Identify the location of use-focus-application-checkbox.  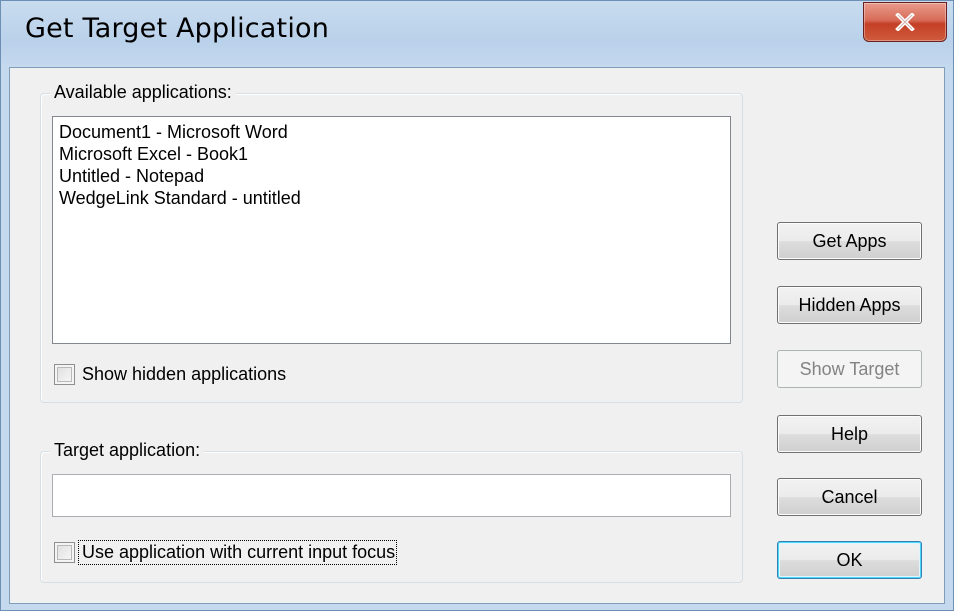
(64, 552).